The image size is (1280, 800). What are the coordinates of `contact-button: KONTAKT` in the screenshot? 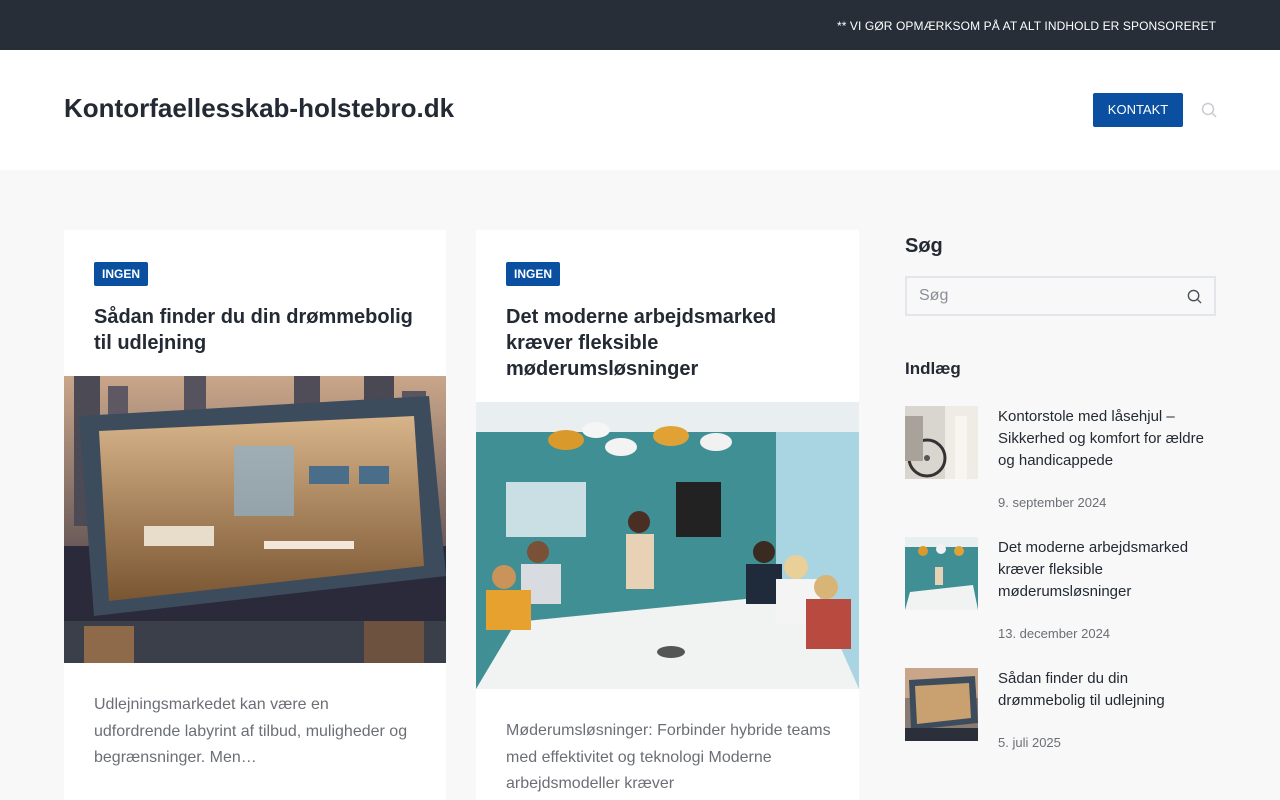 It's located at (1138, 110).